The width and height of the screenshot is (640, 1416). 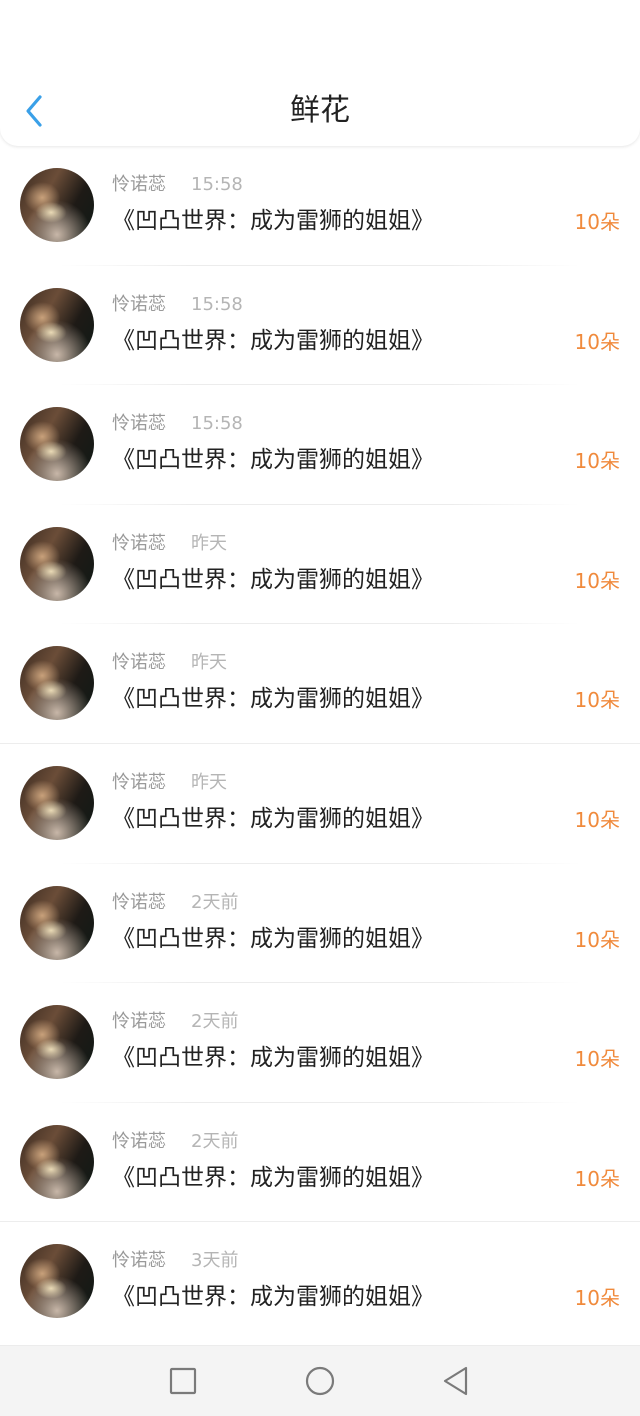 I want to click on system-nav-bar, so click(x=320, y=1380).